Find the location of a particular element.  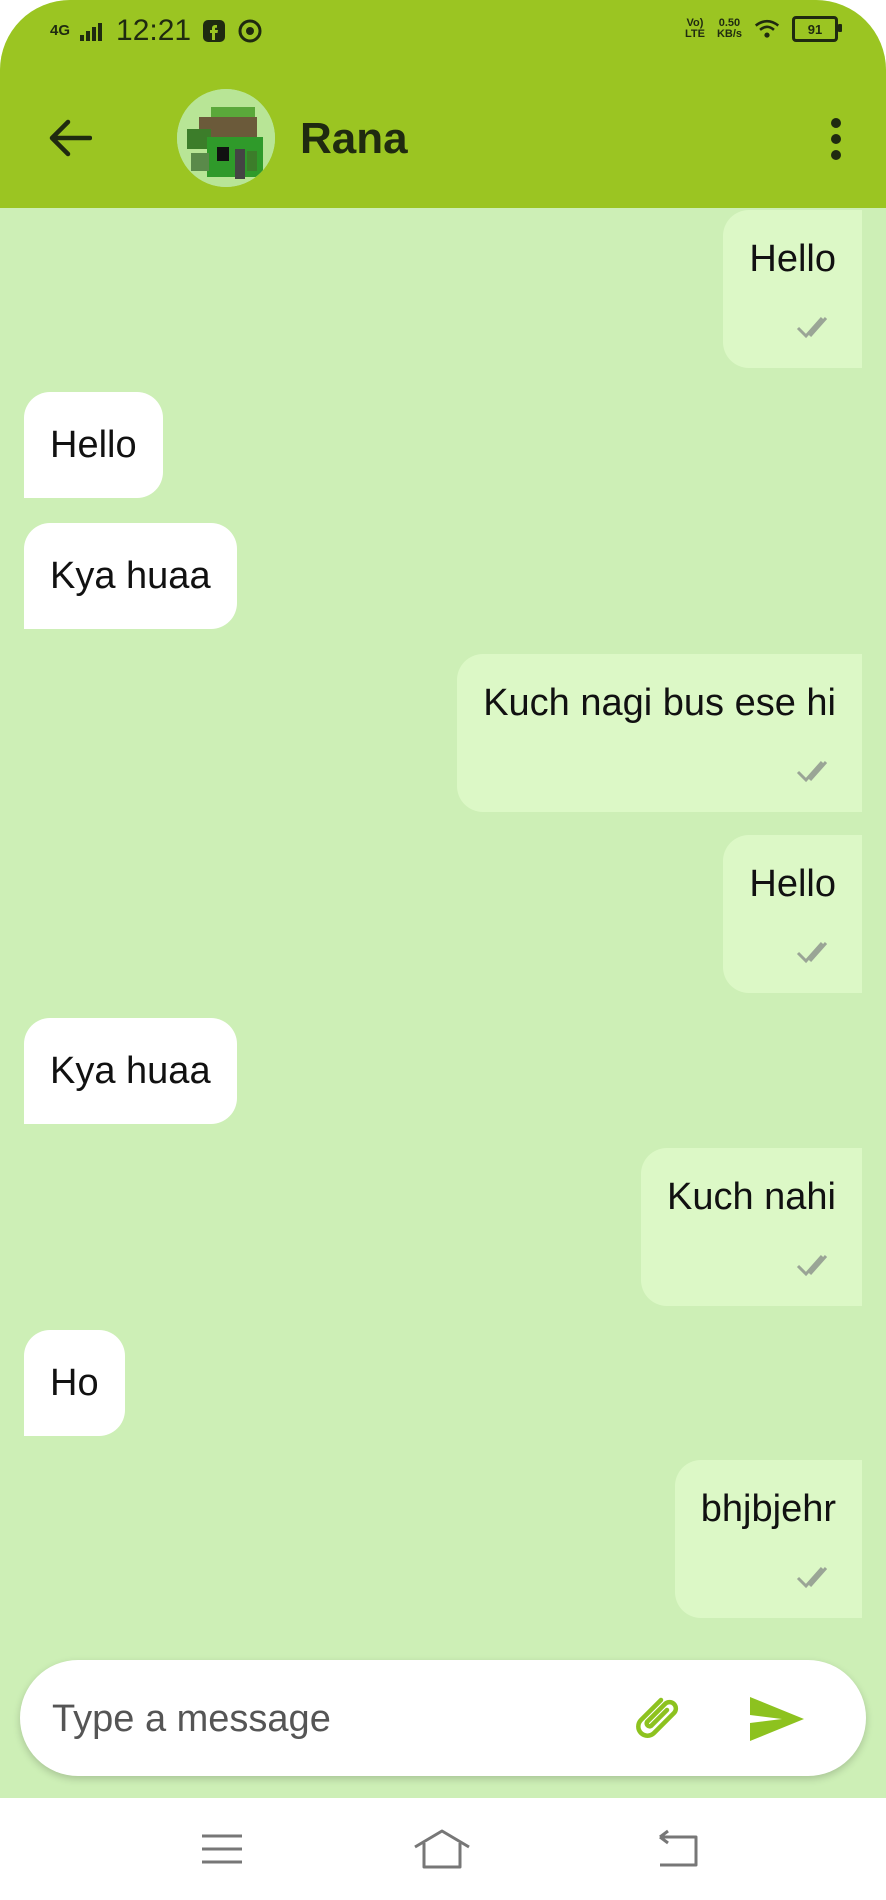

home-icon is located at coordinates (442, 1849).